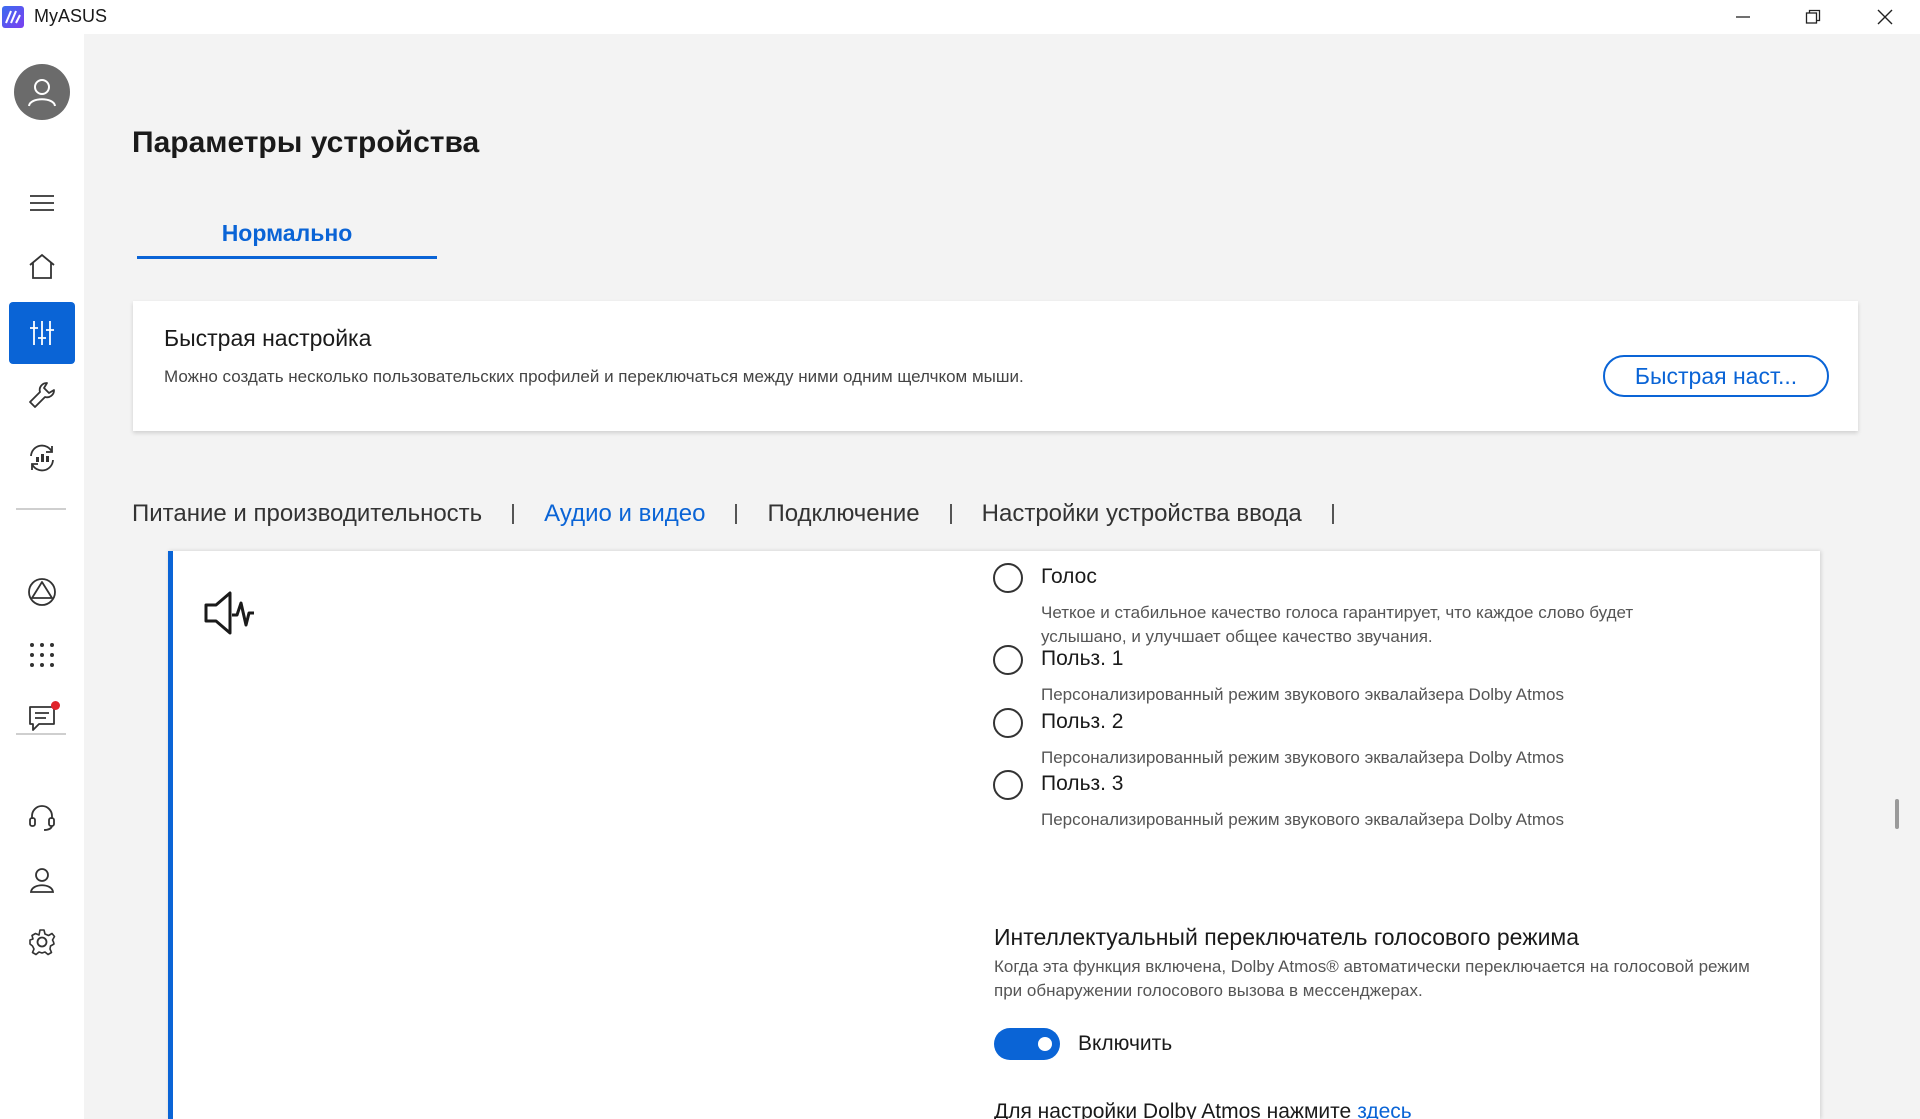 This screenshot has width=1920, height=1119. Describe the element at coordinates (1045, 1044) in the screenshot. I see `toggle-knob` at that location.